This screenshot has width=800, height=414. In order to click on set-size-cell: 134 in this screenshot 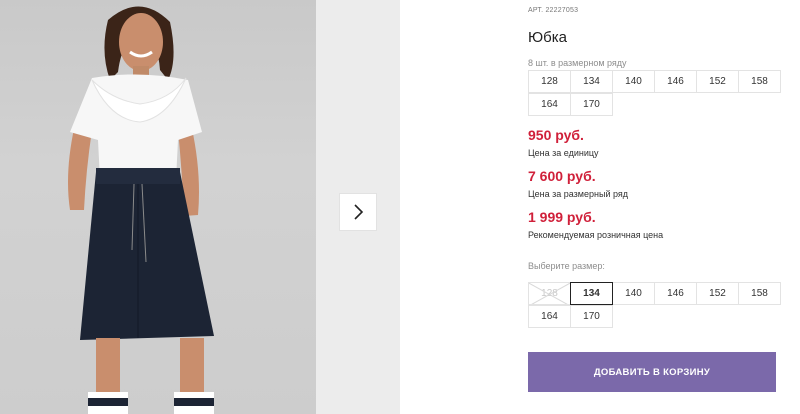, I will do `click(591, 81)`.